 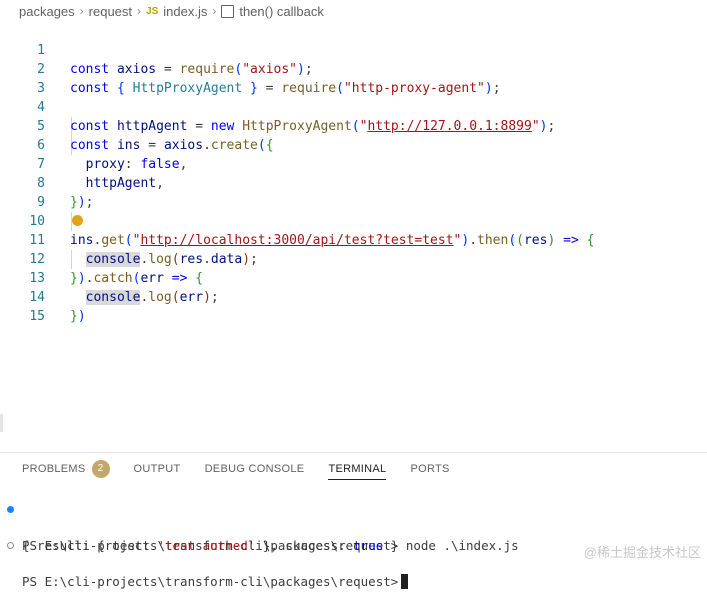 I want to click on method-cube-icon, so click(x=228, y=11).